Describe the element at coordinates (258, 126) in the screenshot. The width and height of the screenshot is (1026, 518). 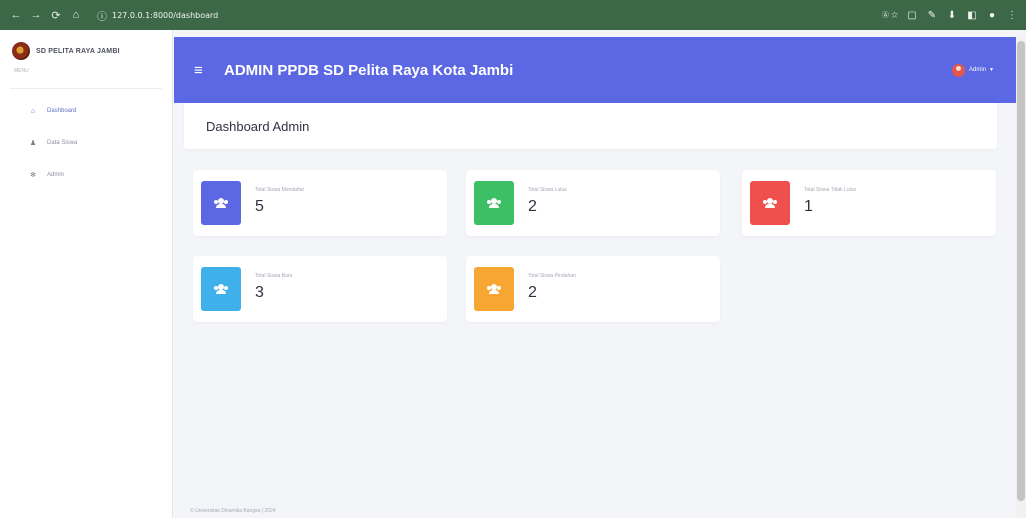
I see `page-title: Dashboard Admin` at that location.